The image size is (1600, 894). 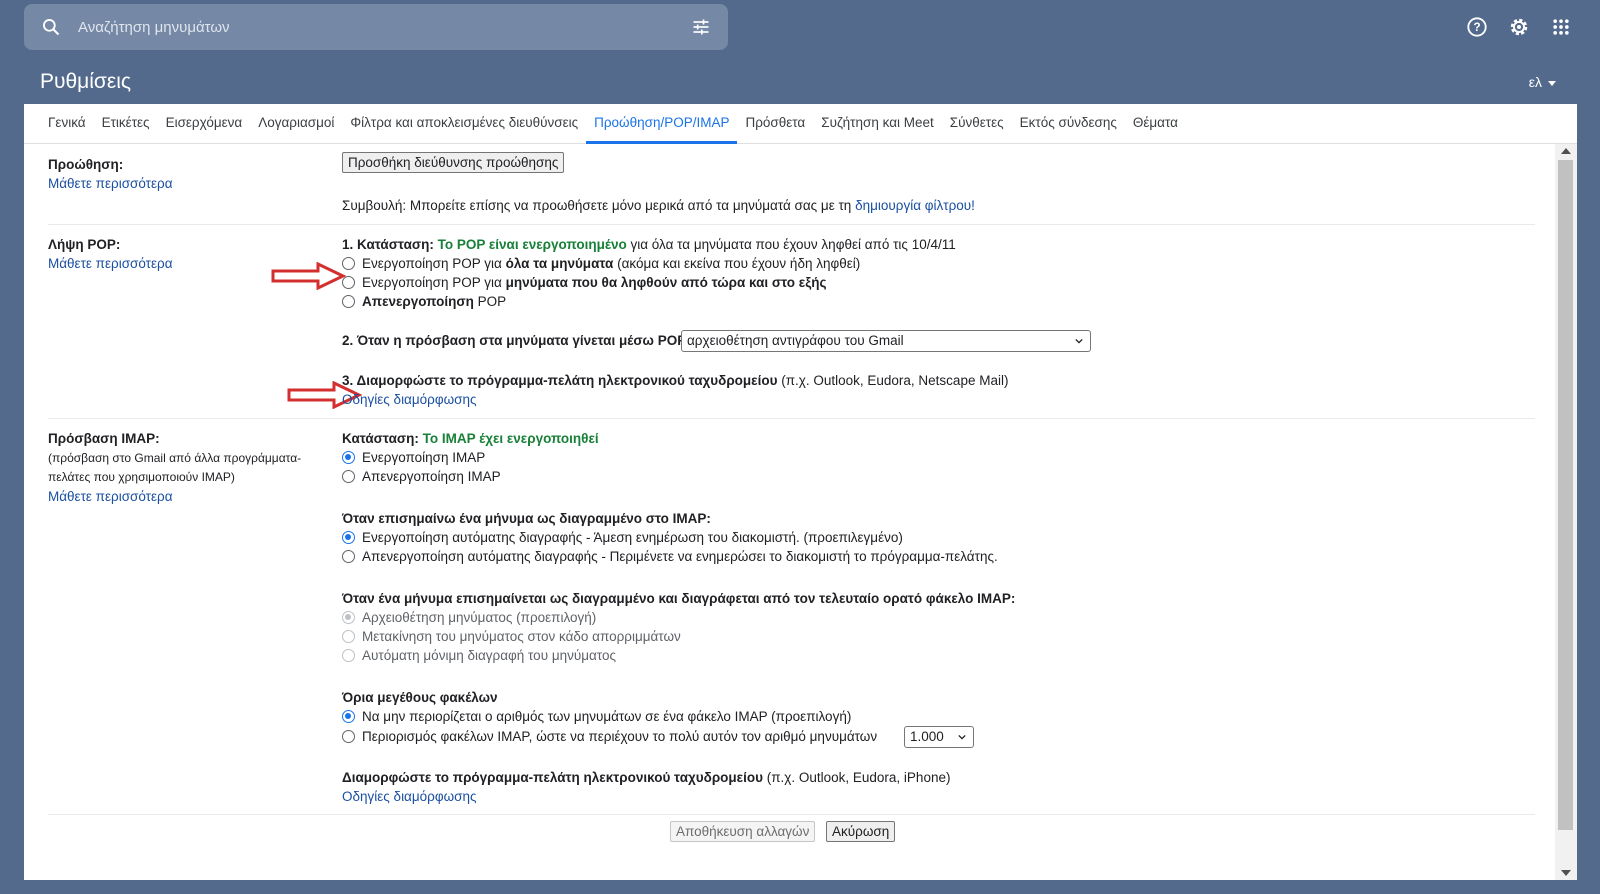 I want to click on create-filter-link: δημιουργία φίλτρου!, so click(x=915, y=205).